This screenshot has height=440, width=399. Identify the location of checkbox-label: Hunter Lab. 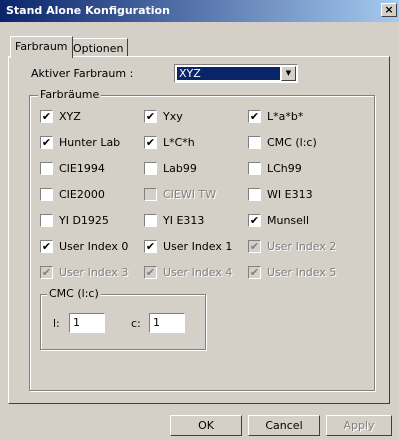
(90, 142).